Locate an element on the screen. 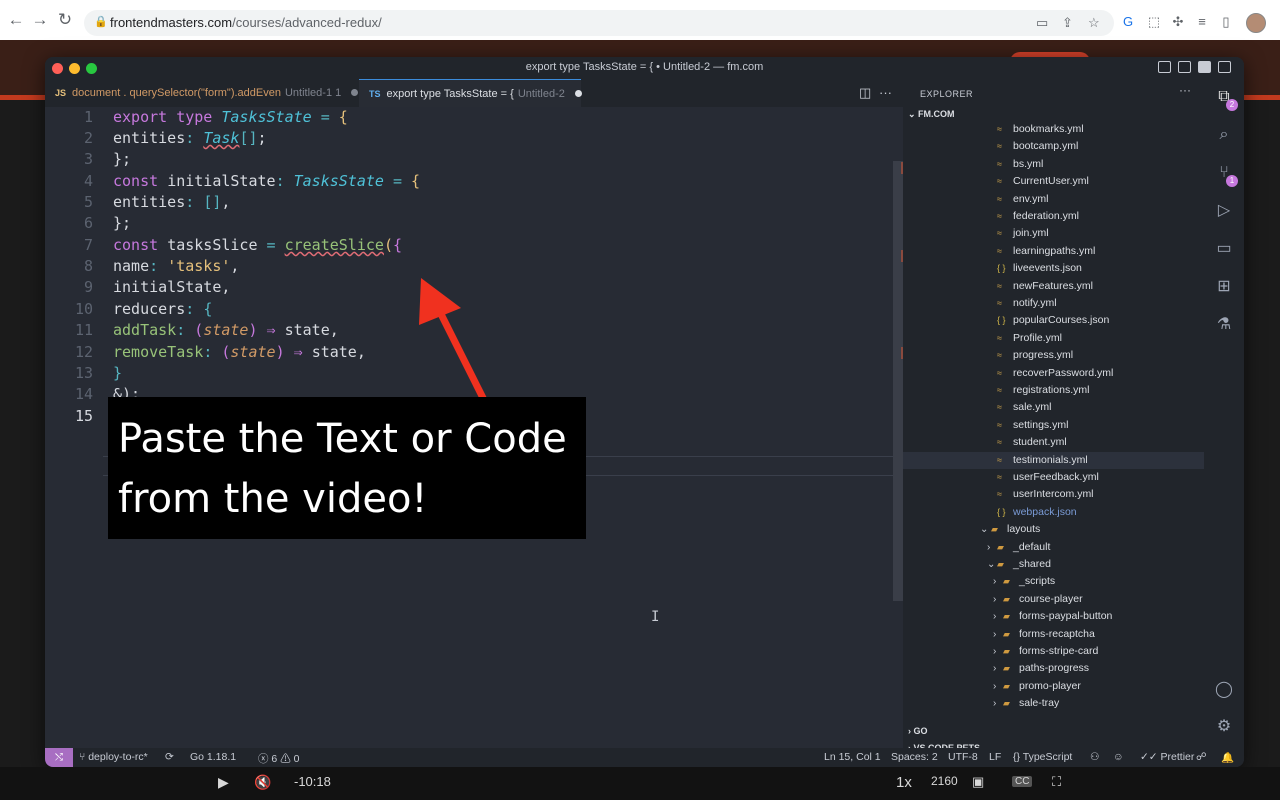 The width and height of the screenshot is (1280, 800). prettier-status: ✓✓ Prettier is located at coordinates (1167, 757).